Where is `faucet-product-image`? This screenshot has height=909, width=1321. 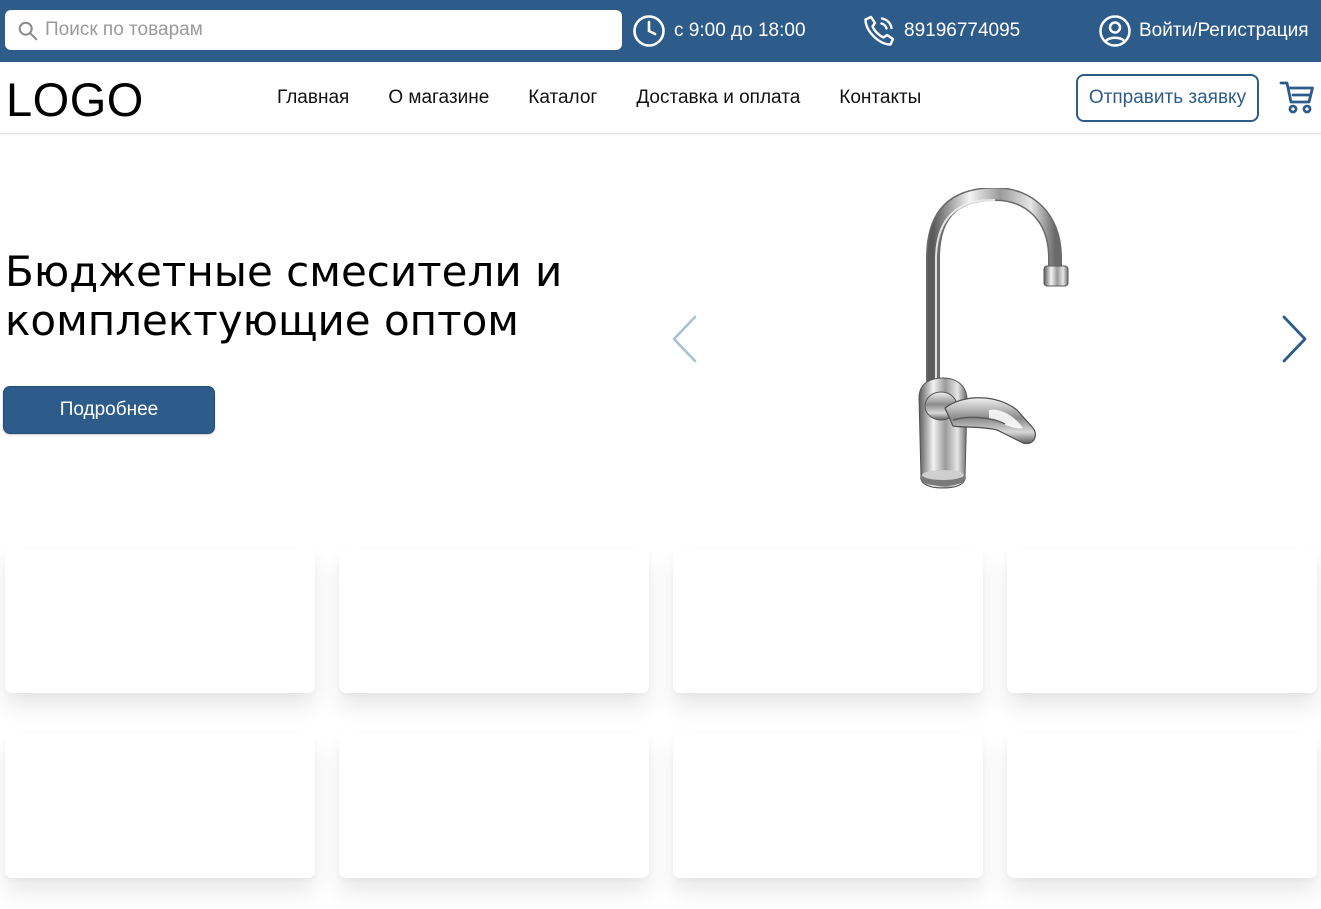 faucet-product-image is located at coordinates (993, 338).